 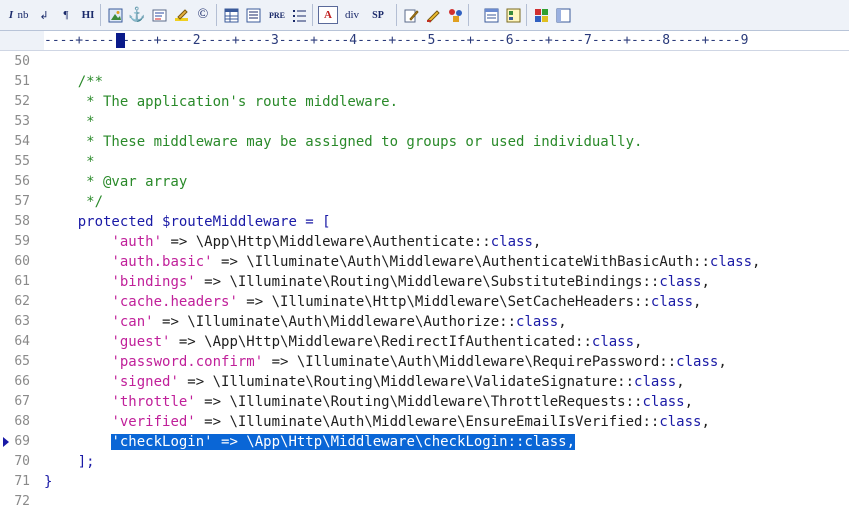 I want to click on code-token: 'signed', so click(x=145, y=382).